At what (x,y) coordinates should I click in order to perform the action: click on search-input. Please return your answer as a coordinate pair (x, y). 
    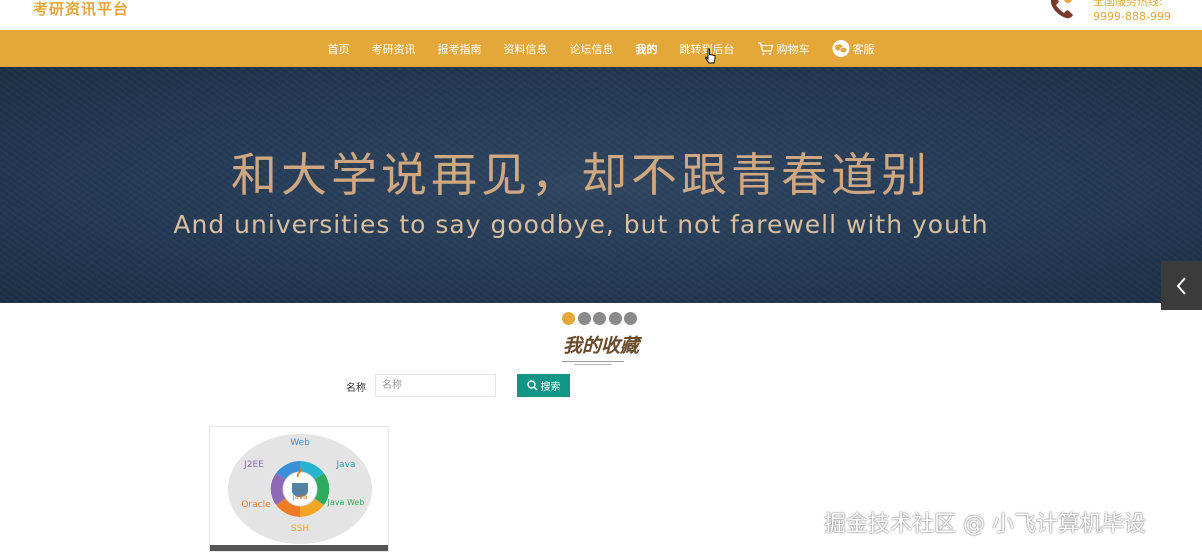
    Looking at the image, I should click on (435, 385).